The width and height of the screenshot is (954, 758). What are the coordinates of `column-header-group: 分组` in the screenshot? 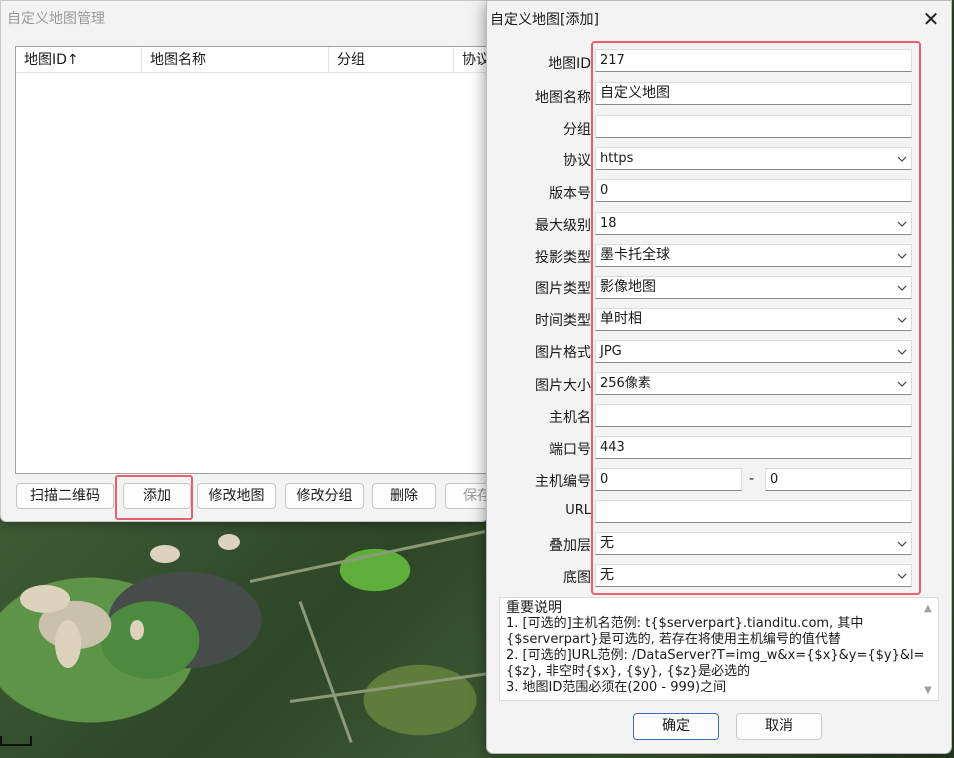 It's located at (391, 60).